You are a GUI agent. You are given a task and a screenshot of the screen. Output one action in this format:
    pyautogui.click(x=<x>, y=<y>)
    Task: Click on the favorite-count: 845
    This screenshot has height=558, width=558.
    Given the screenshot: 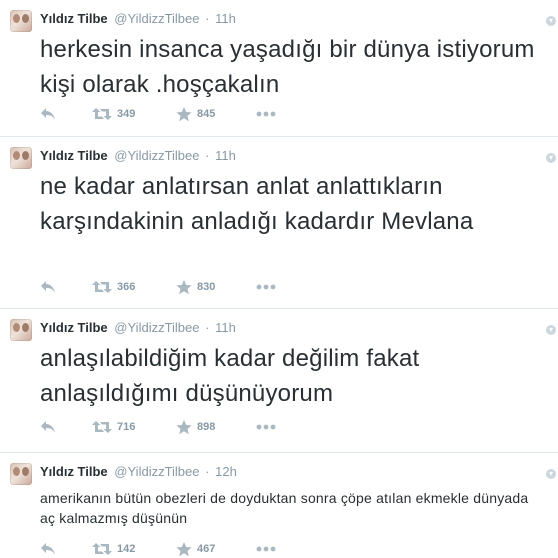 What is the action you would take?
    pyautogui.click(x=206, y=114)
    